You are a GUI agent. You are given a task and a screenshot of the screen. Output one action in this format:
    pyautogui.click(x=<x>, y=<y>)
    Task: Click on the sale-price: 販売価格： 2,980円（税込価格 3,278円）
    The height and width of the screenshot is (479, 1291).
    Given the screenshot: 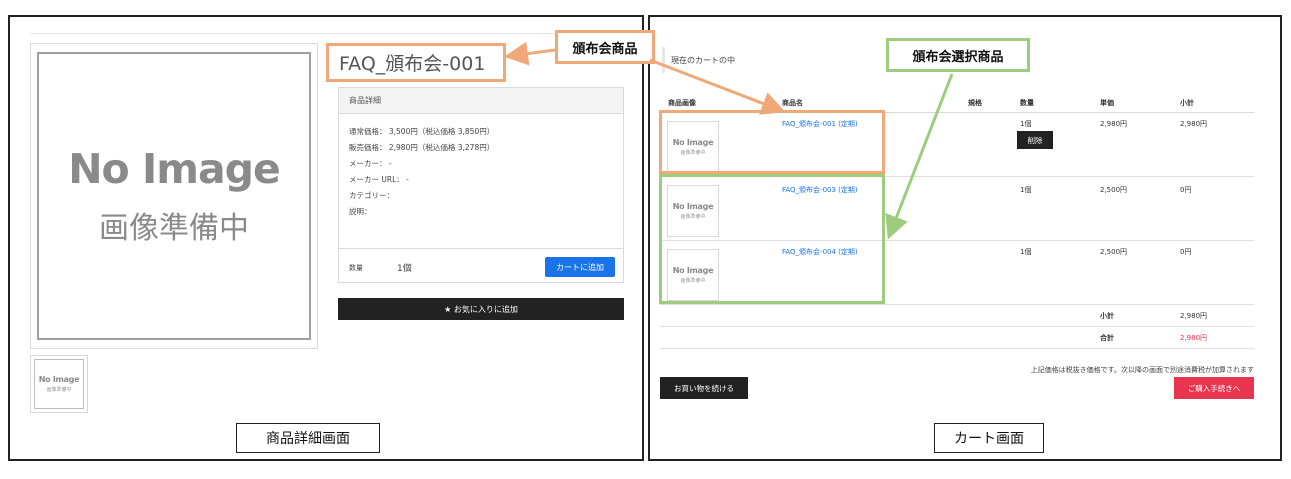 What is the action you would take?
    pyautogui.click(x=422, y=147)
    